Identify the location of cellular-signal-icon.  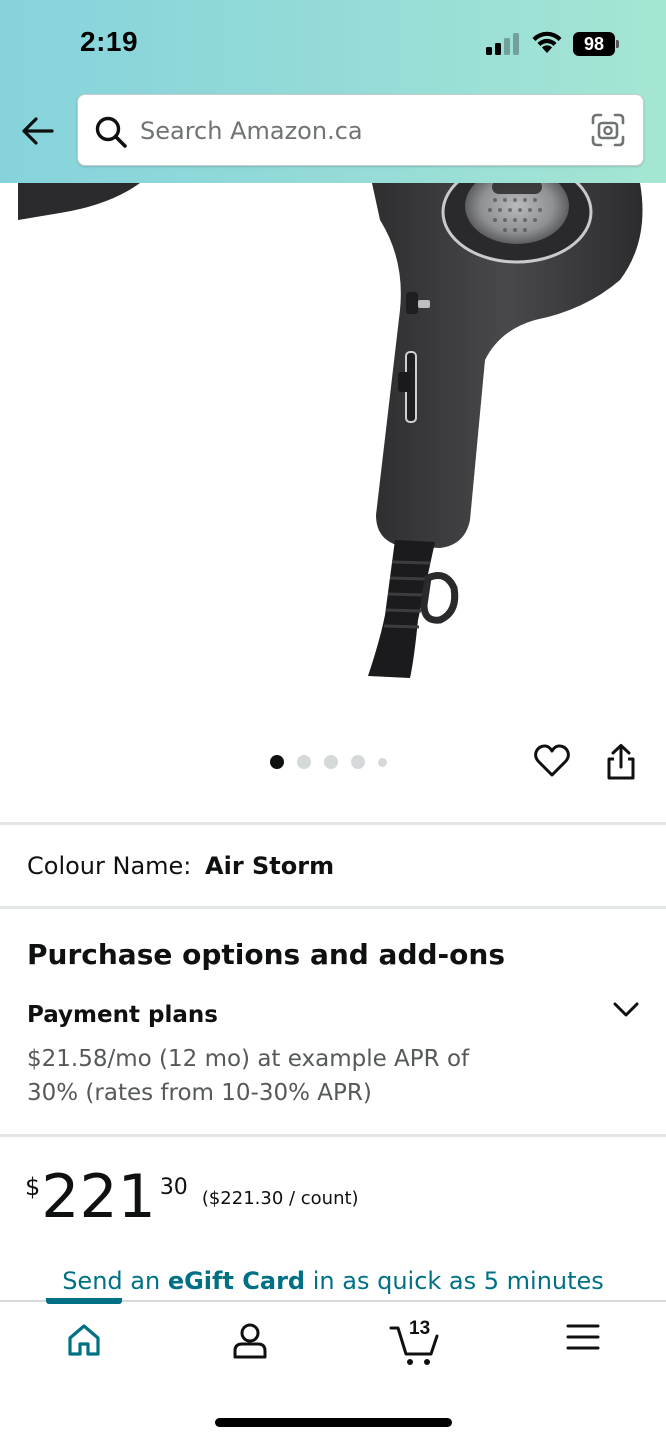
(502, 44).